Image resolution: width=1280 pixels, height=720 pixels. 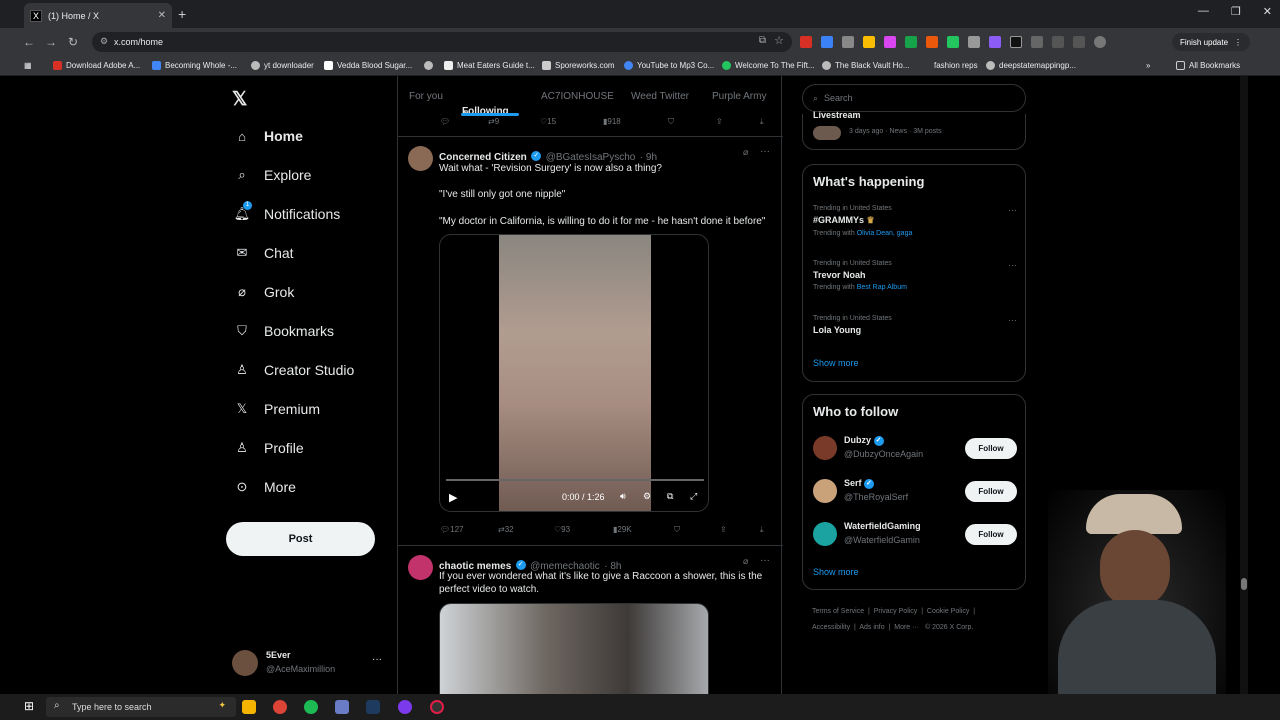 I want to click on post-button: Post, so click(x=300, y=539).